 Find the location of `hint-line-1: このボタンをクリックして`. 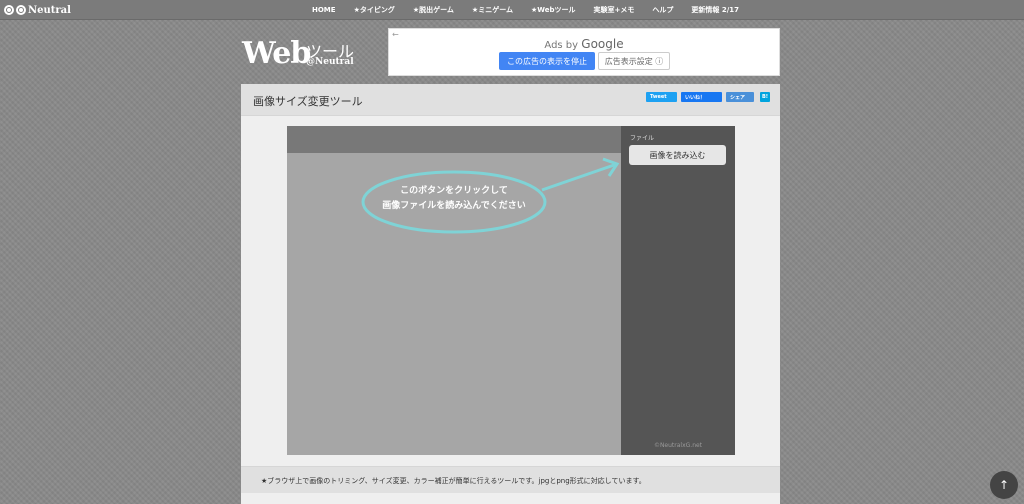

hint-line-1: このボタンをクリックして is located at coordinates (454, 191).